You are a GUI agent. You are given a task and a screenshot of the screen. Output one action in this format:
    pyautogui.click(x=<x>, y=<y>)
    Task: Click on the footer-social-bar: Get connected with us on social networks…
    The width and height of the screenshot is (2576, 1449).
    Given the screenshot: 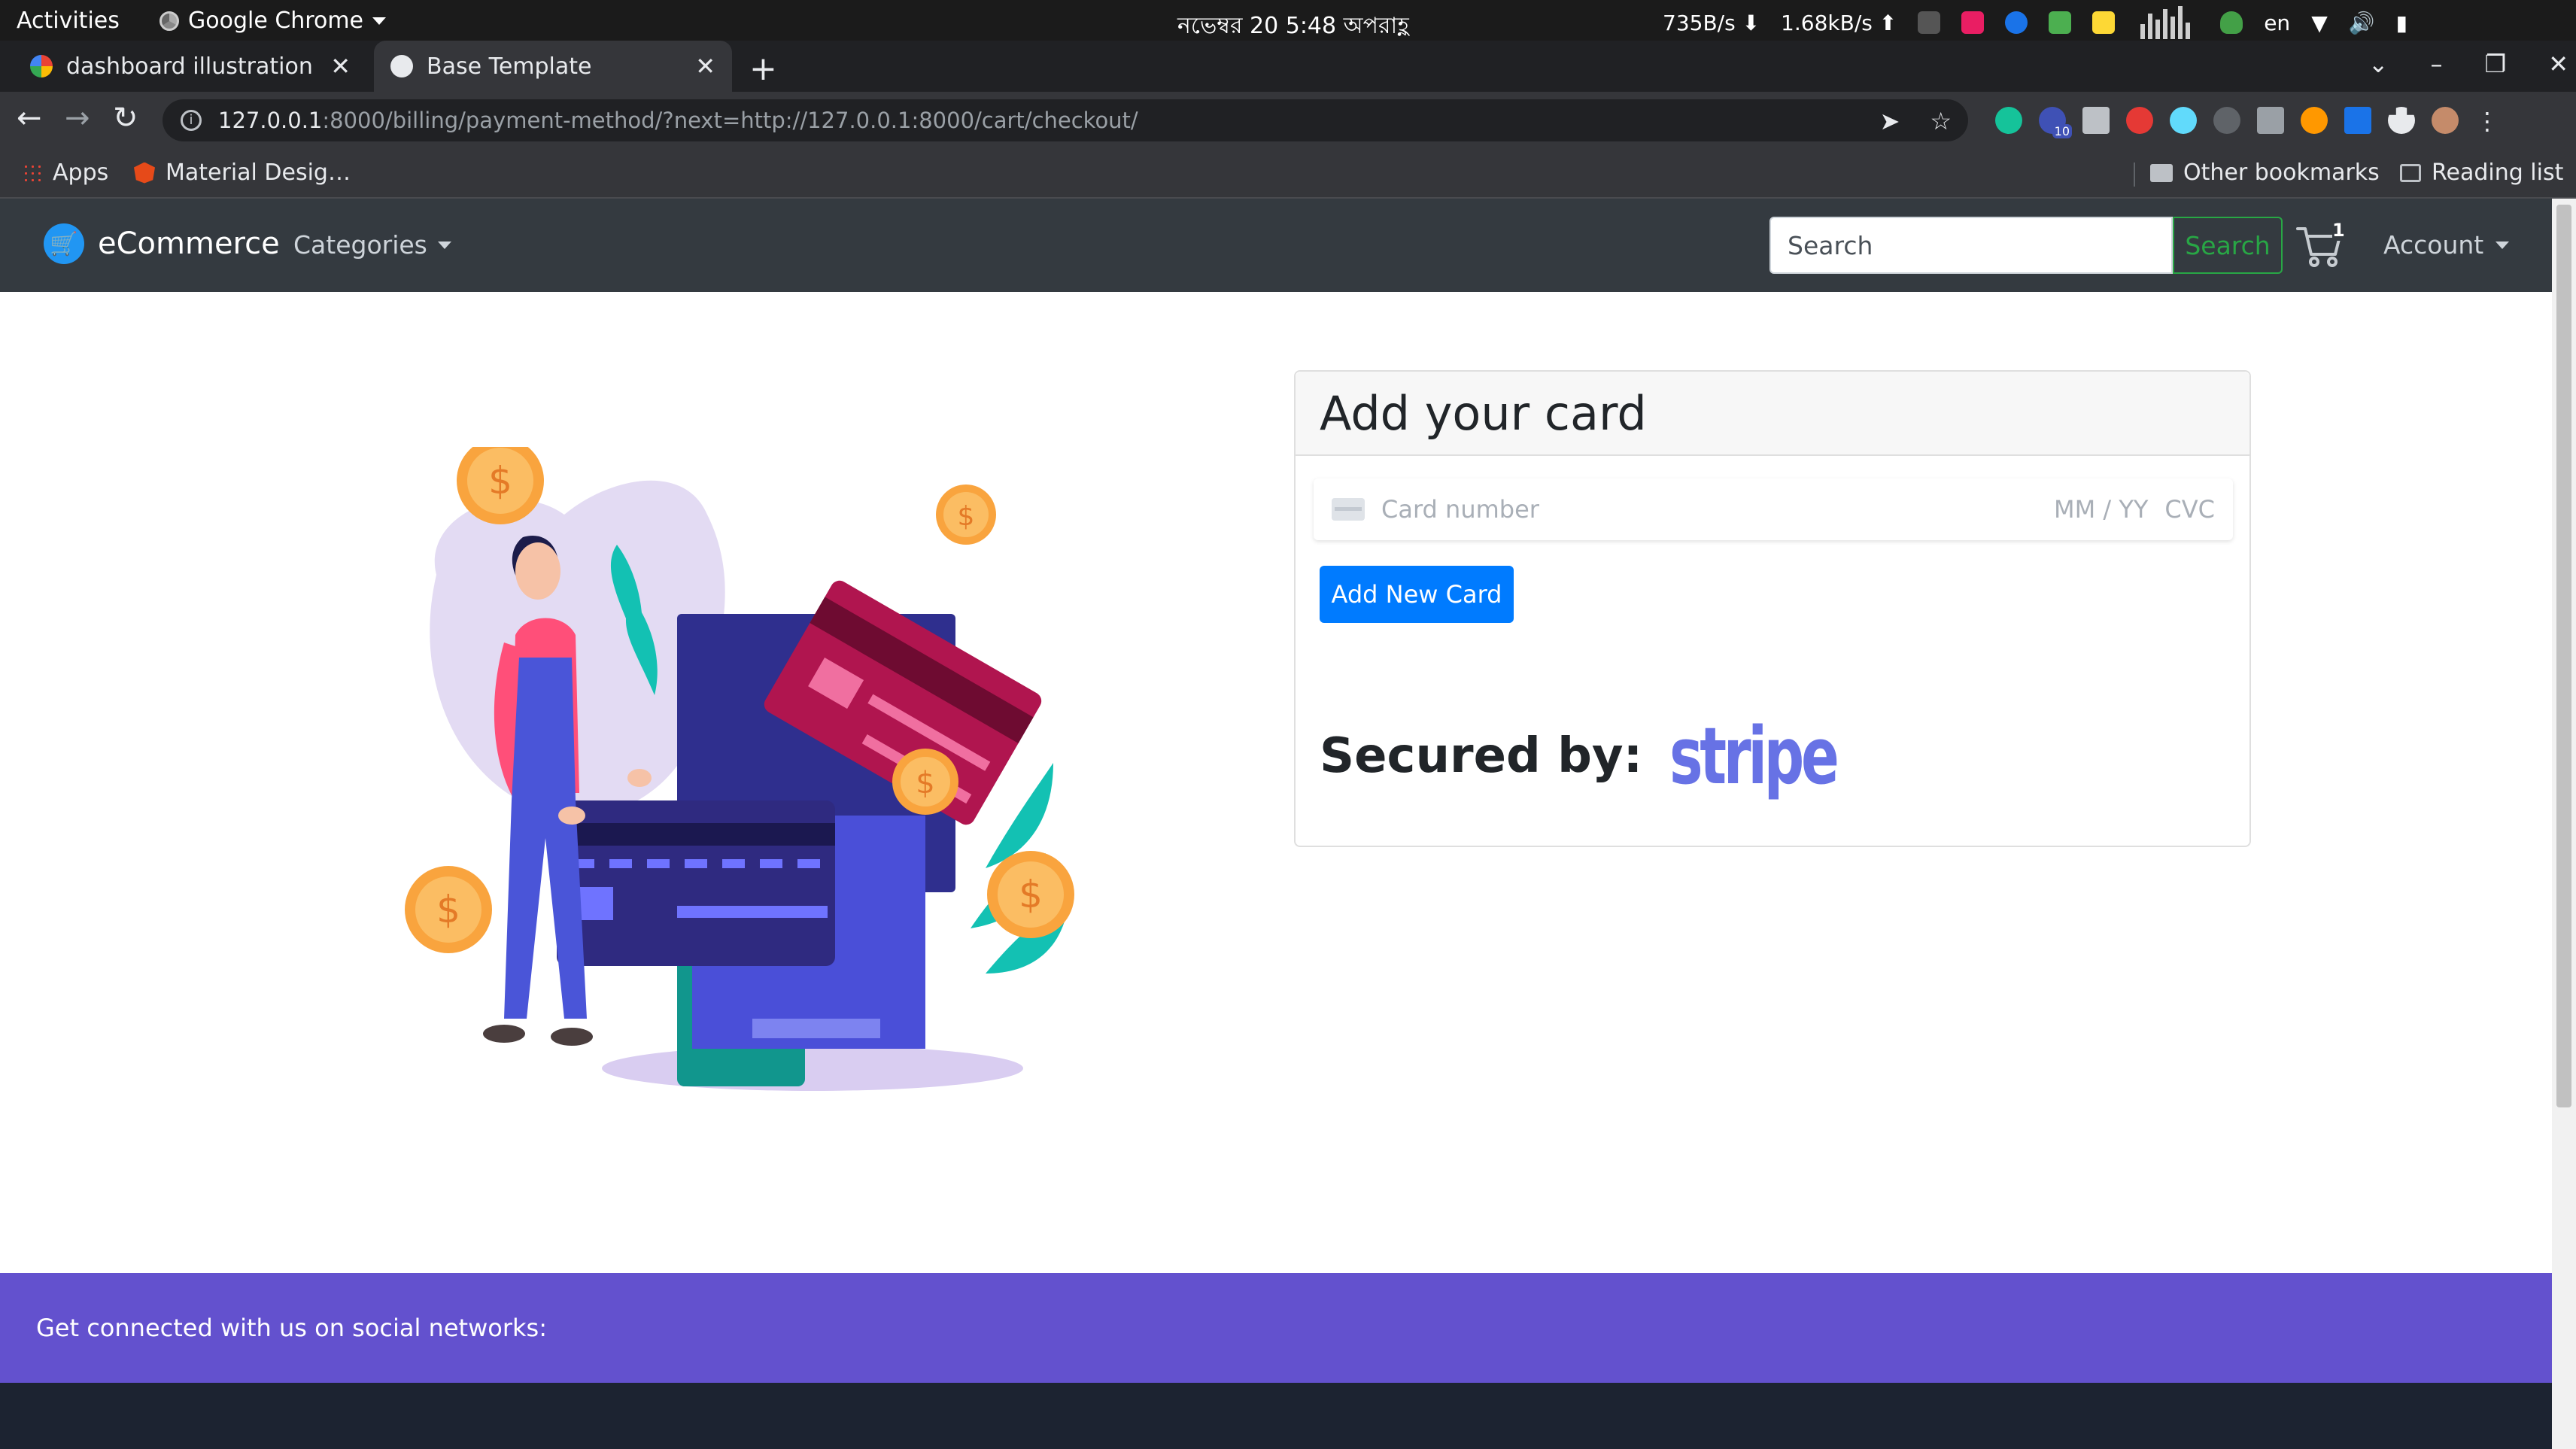 What is the action you would take?
    pyautogui.click(x=1276, y=1328)
    